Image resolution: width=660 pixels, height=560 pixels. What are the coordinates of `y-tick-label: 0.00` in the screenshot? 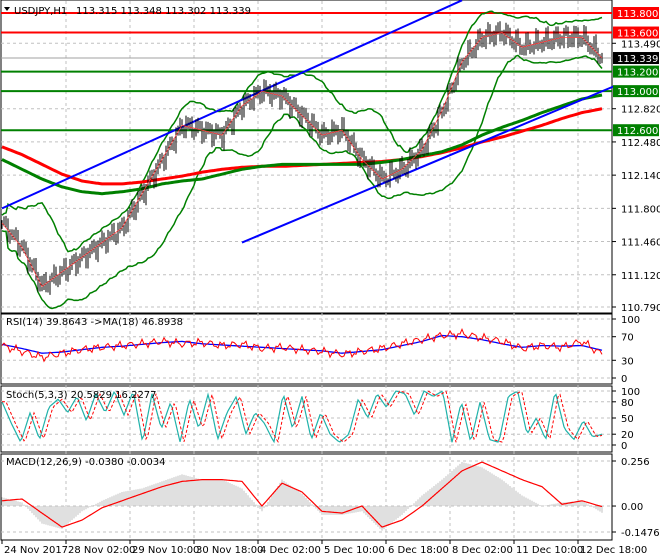 It's located at (632, 507).